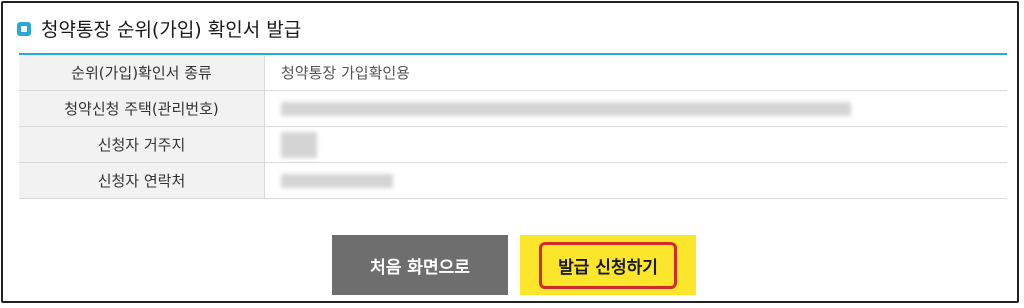  I want to click on row-label-housing-number: 청약신청 주택(관리번호), so click(142, 108).